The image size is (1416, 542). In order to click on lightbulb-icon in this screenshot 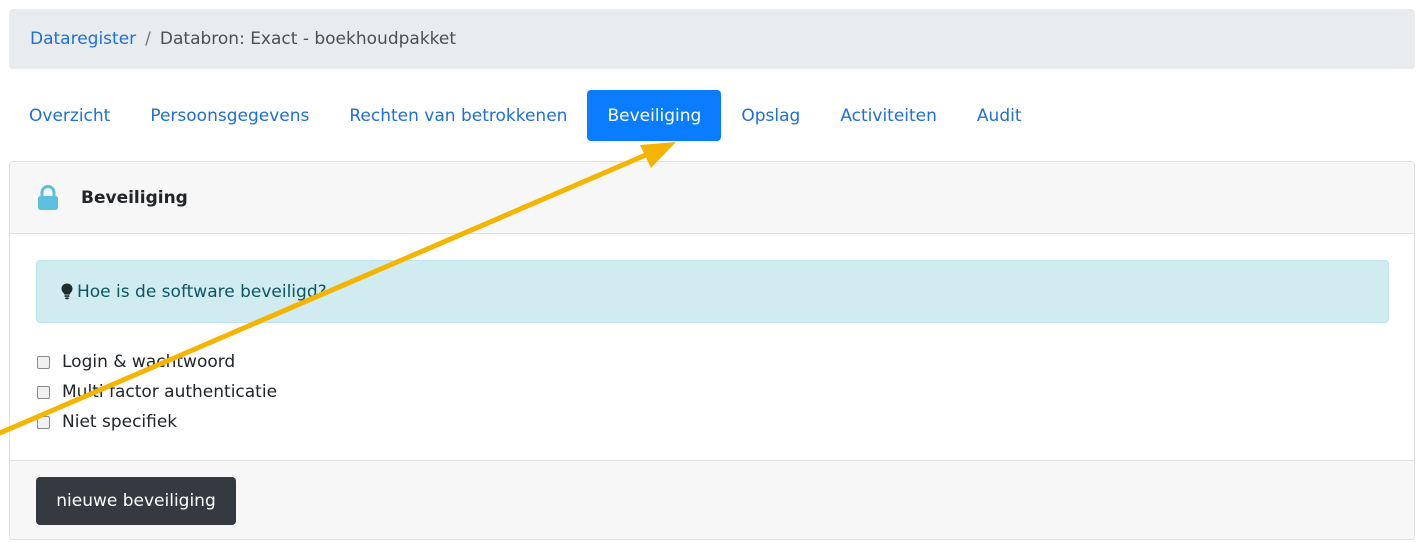, I will do `click(67, 291)`.